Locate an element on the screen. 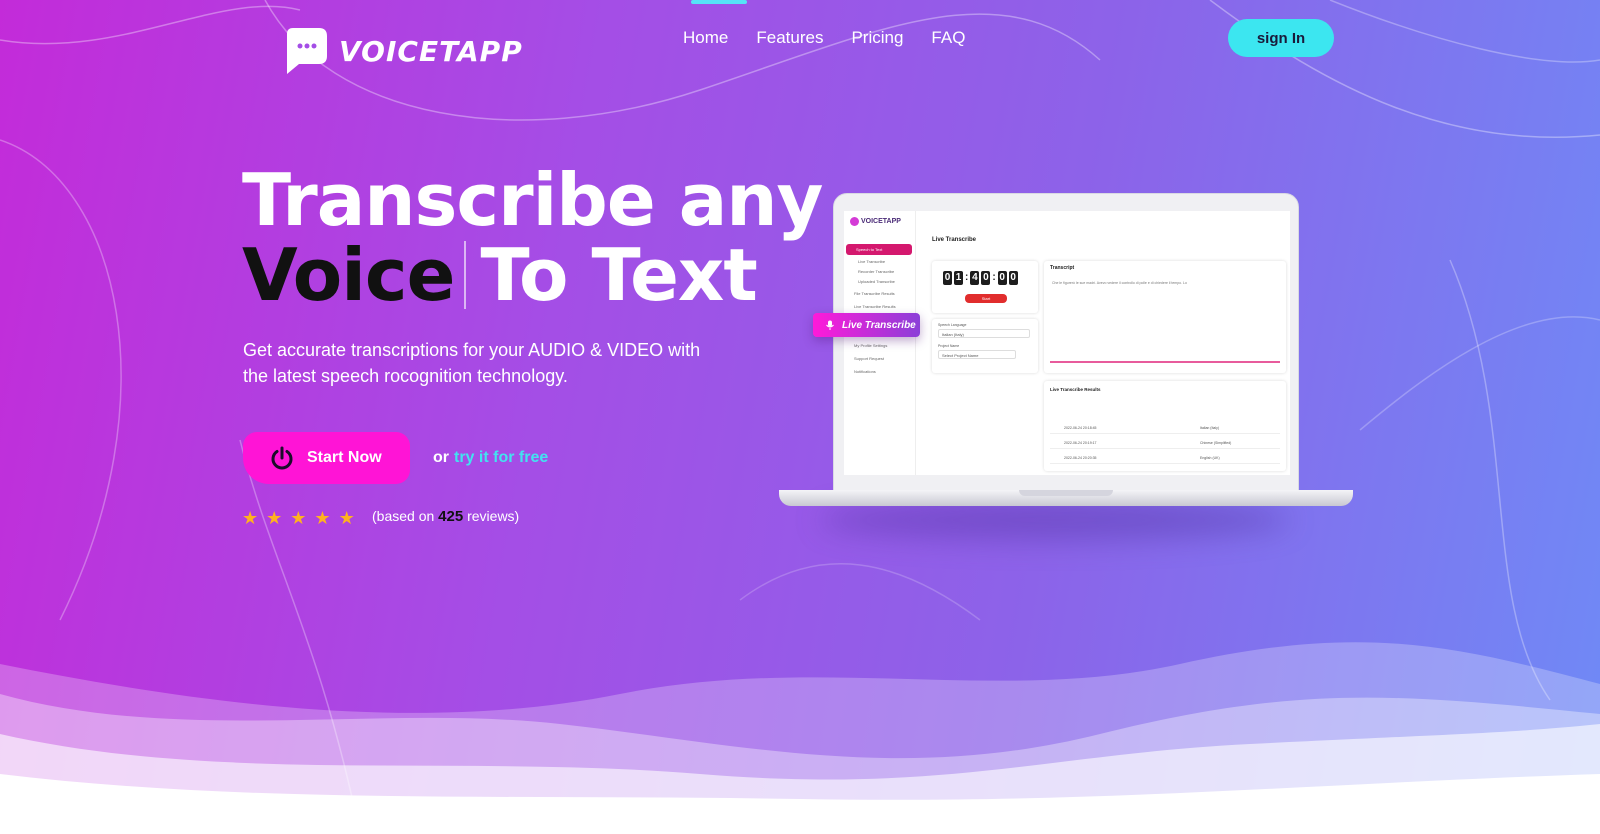  live-transcribe-badge: Live Transcribe is located at coordinates (866, 325).